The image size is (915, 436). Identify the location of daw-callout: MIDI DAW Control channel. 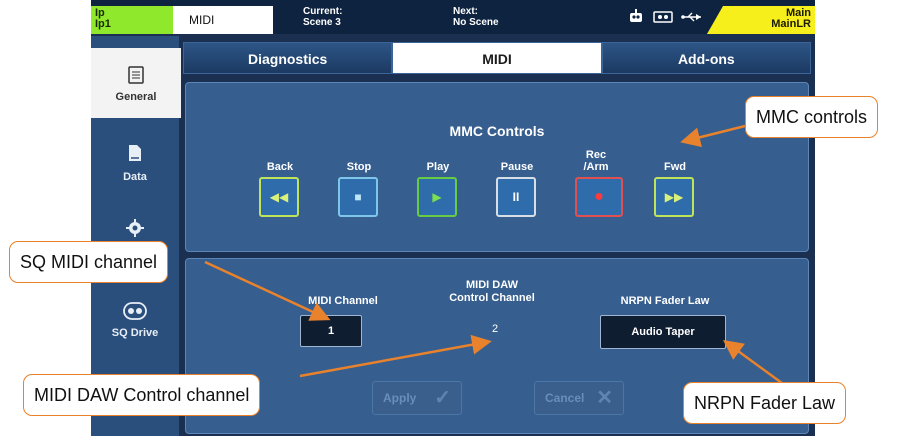
(142, 395).